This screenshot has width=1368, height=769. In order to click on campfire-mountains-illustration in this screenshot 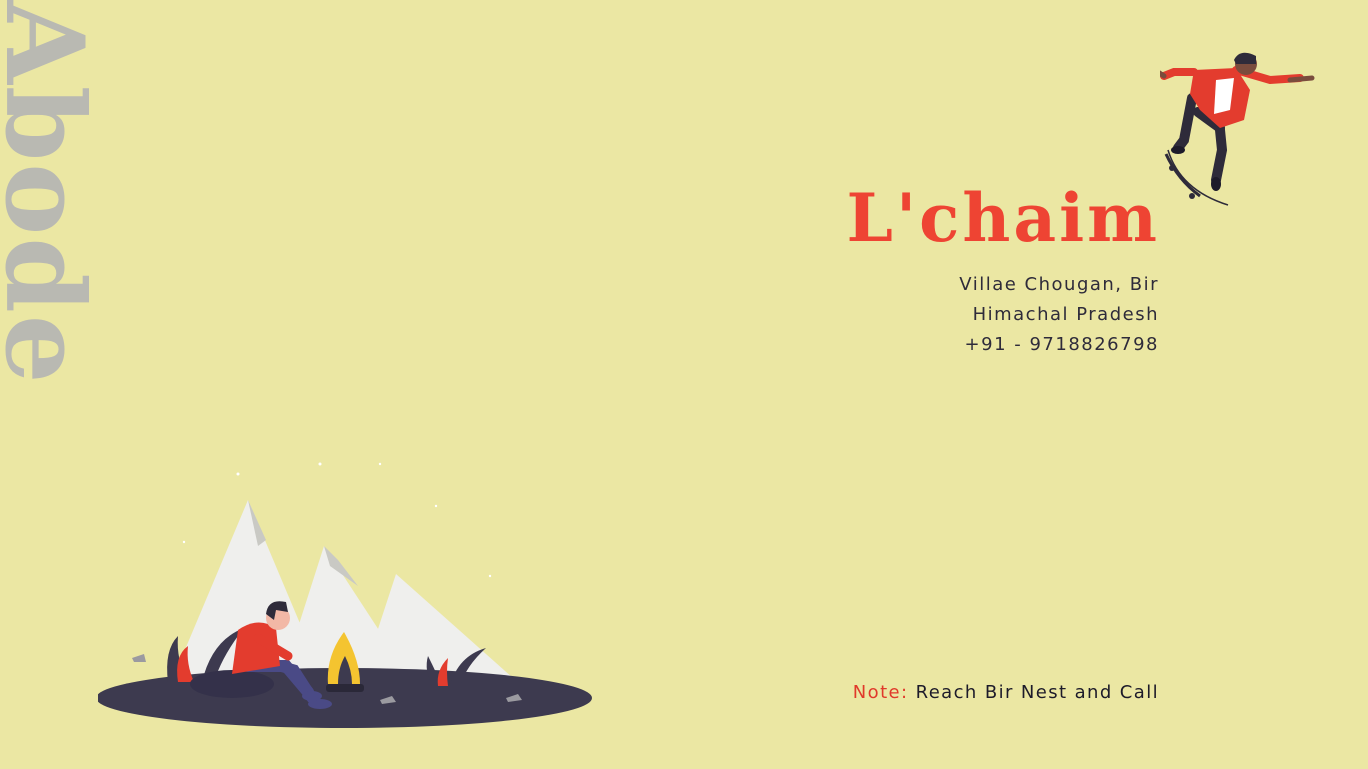, I will do `click(345, 595)`.